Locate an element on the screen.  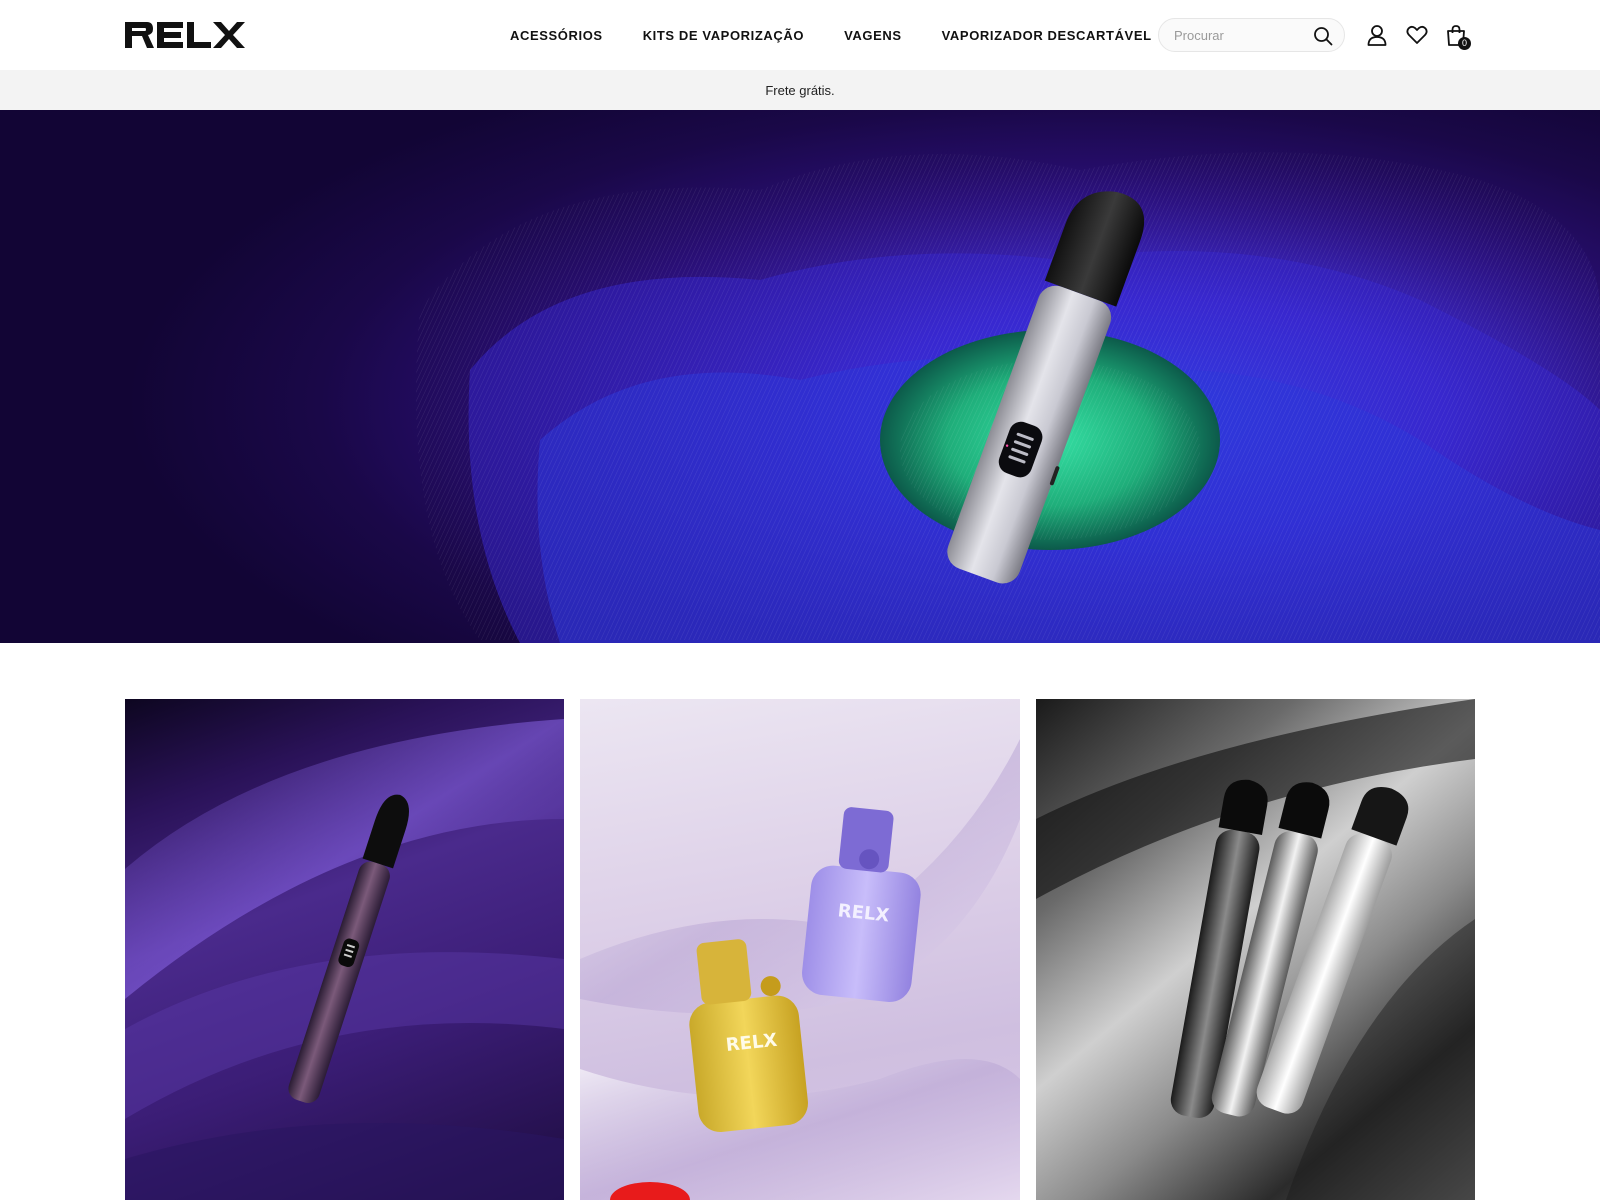
announcement-bar: Frete grátis. is located at coordinates (800, 90).